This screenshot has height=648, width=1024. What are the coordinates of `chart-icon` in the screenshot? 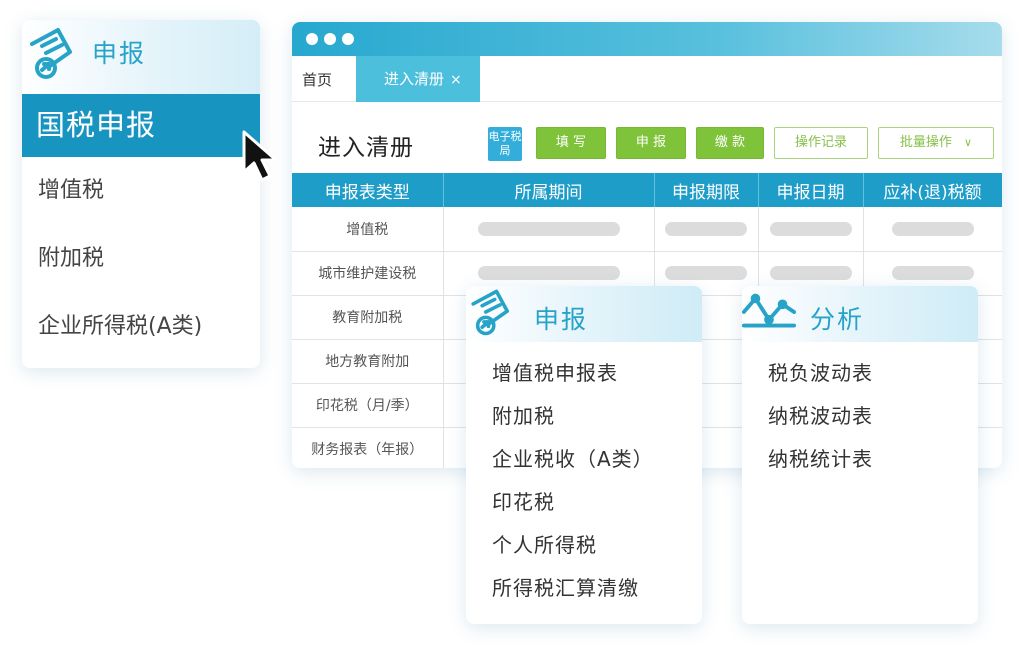 It's located at (769, 310).